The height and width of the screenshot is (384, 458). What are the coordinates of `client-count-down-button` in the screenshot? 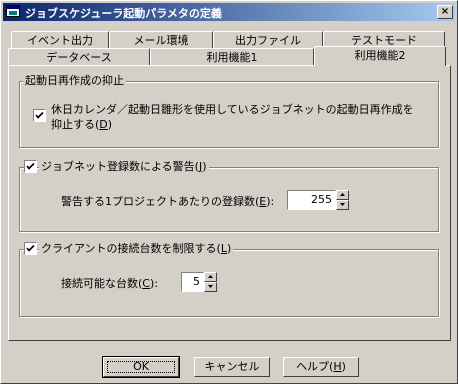 It's located at (210, 287).